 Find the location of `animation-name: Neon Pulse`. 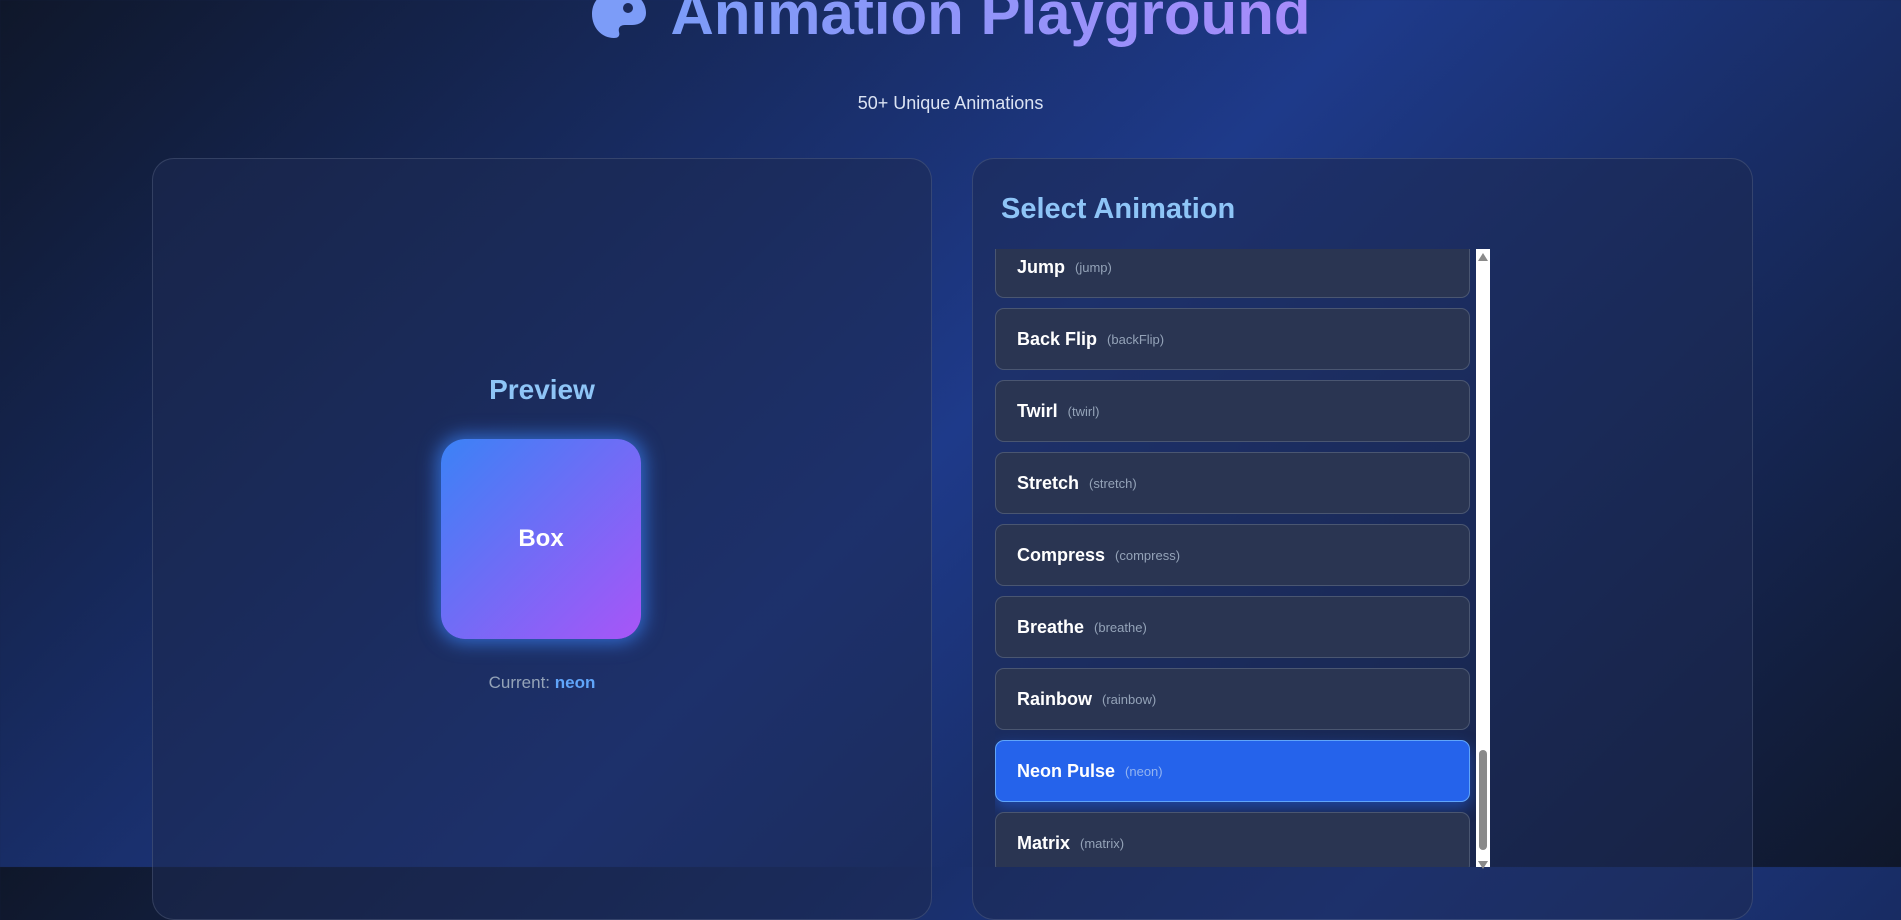

animation-name: Neon Pulse is located at coordinates (1066, 770).